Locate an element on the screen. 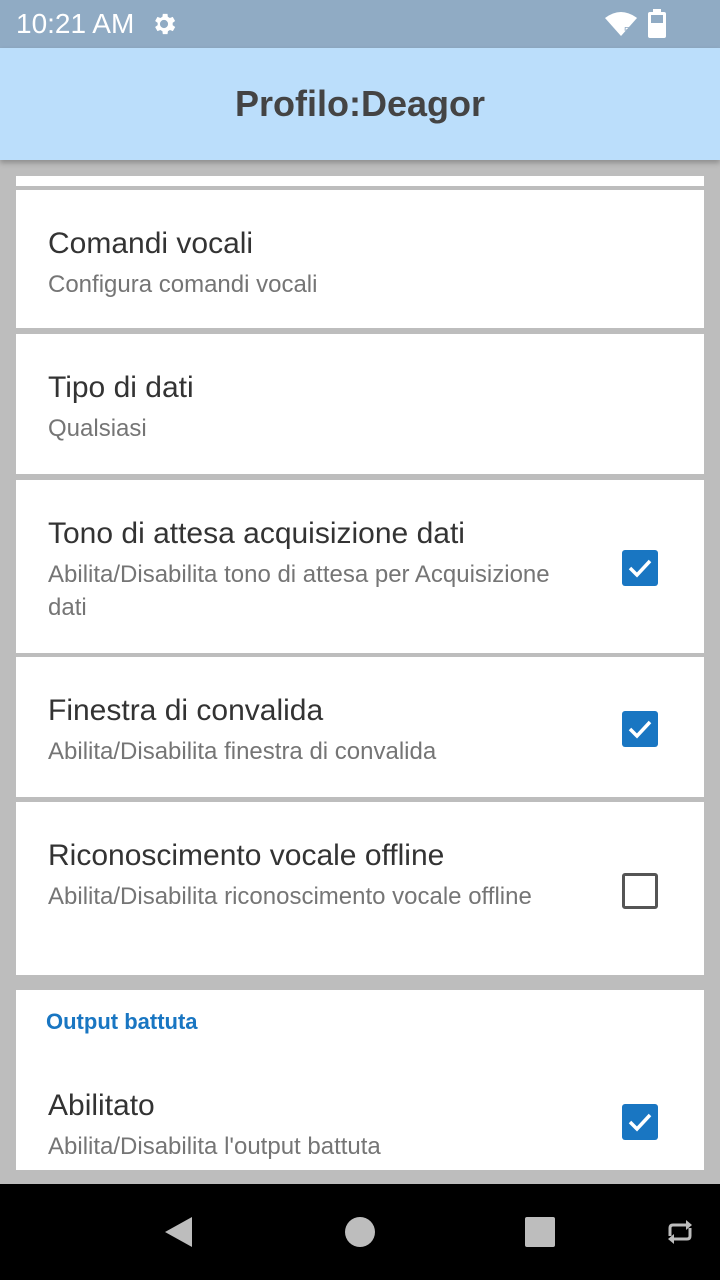 The height and width of the screenshot is (1280, 720). validation-window-checkbox is located at coordinates (640, 729).